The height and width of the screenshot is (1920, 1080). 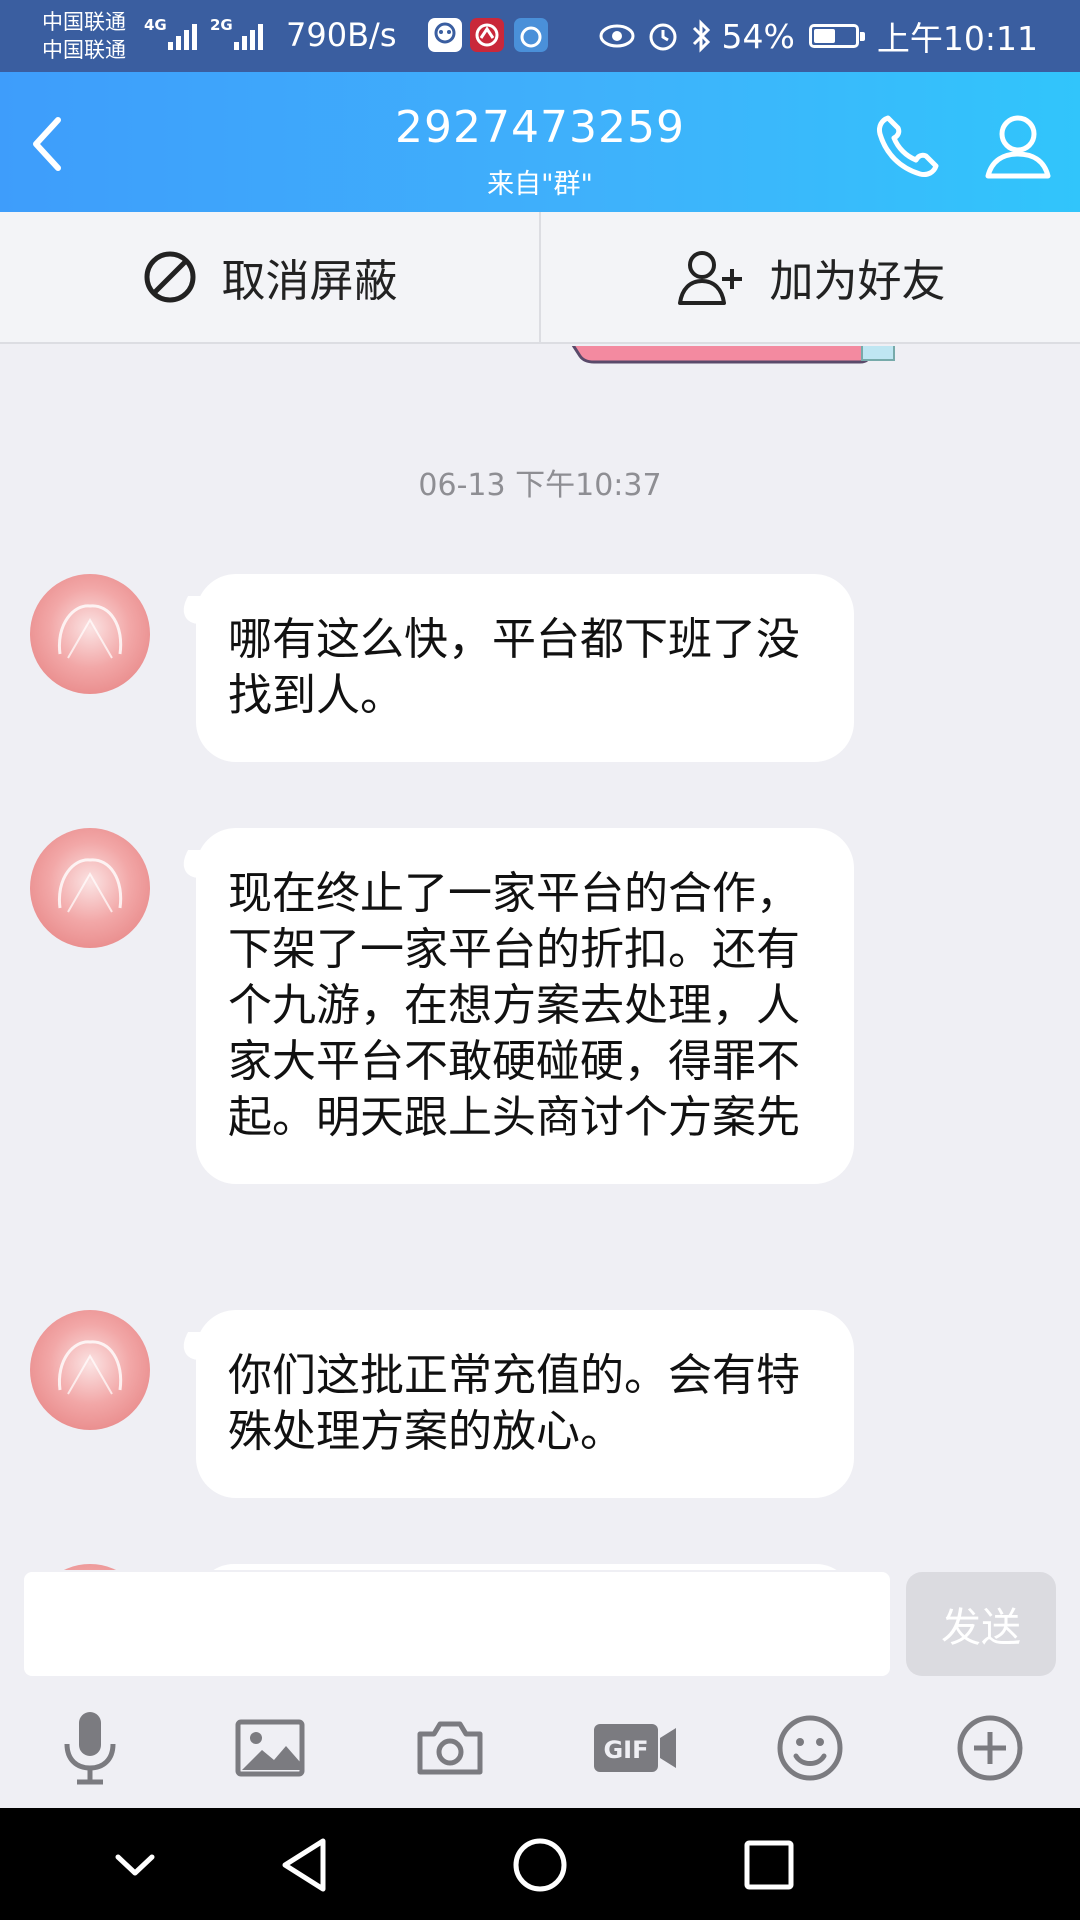 I want to click on camera-icon, so click(x=450, y=1748).